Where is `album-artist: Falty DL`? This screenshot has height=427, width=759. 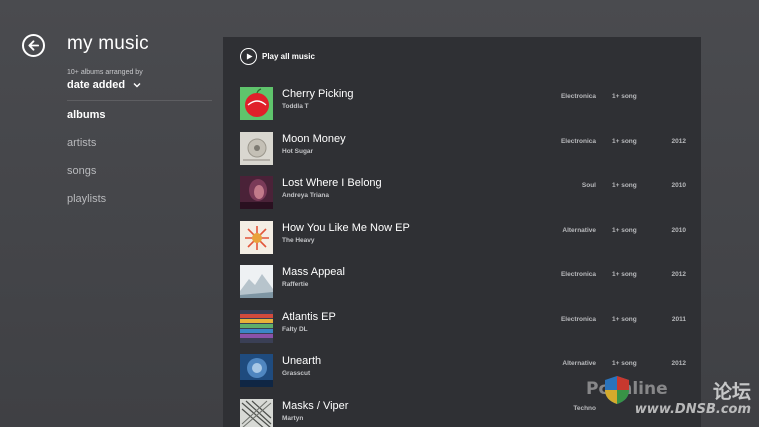 album-artist: Falty DL is located at coordinates (295, 329).